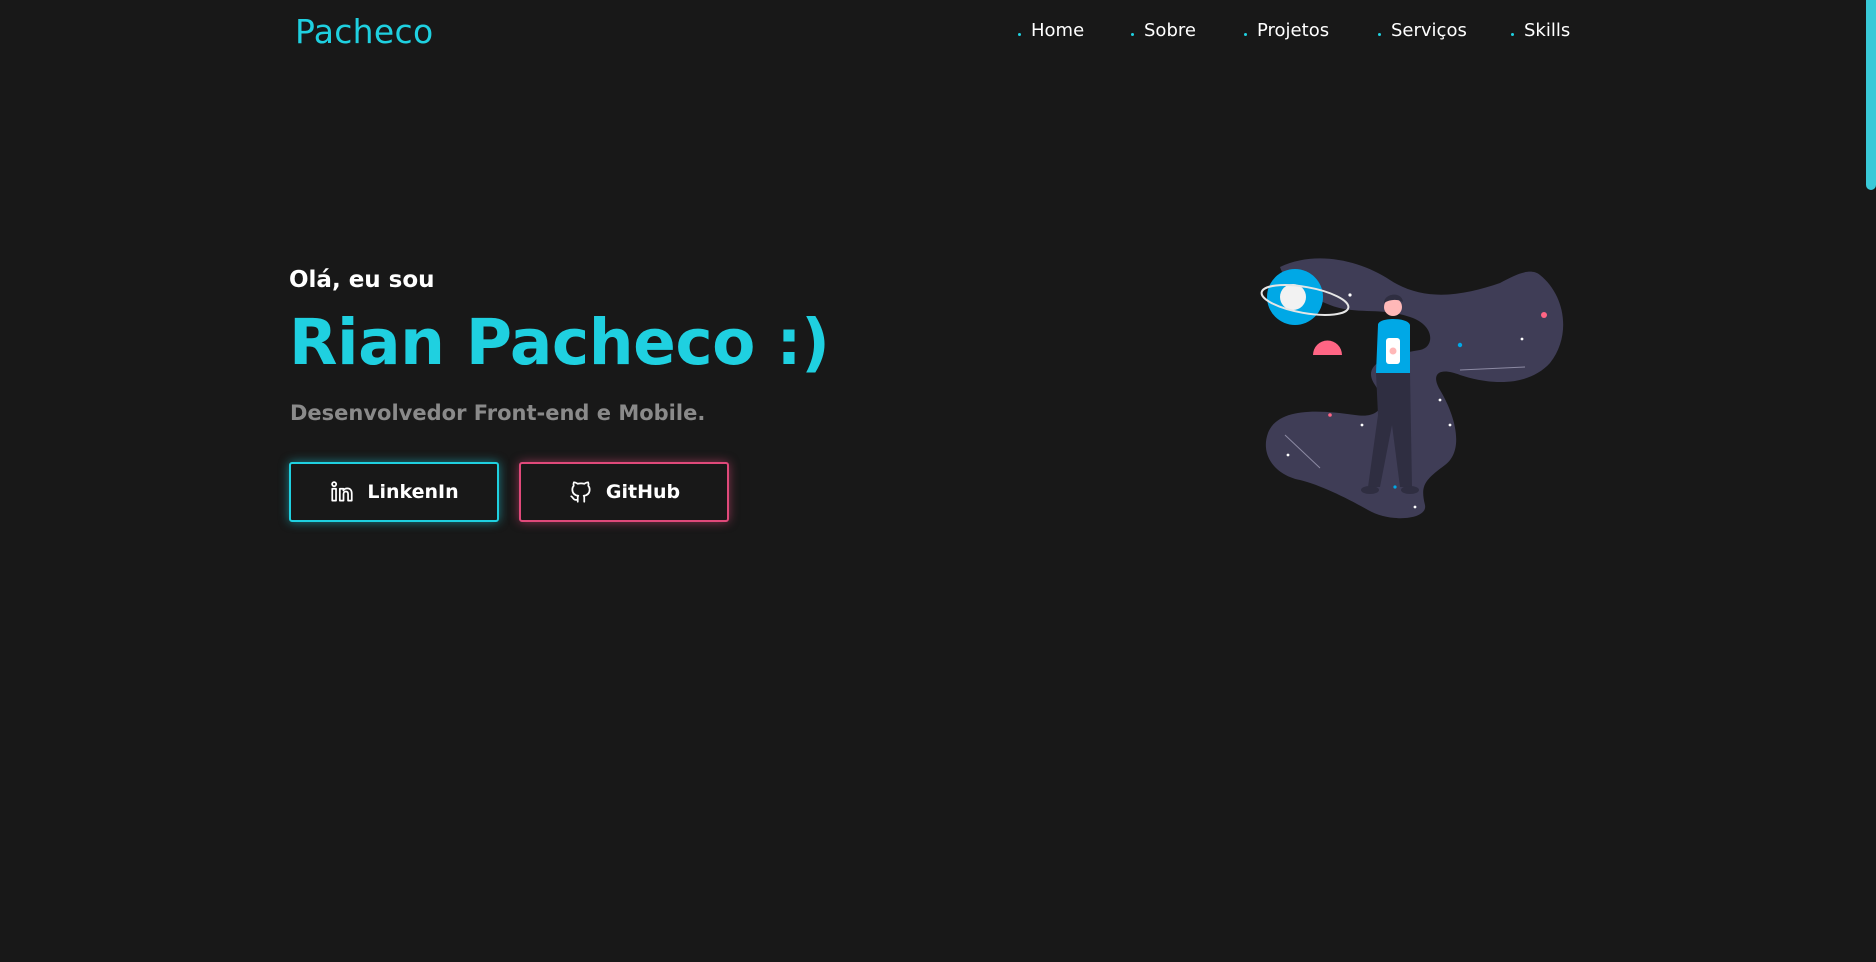  I want to click on nav-item-projetos: Projetos, so click(1286, 30).